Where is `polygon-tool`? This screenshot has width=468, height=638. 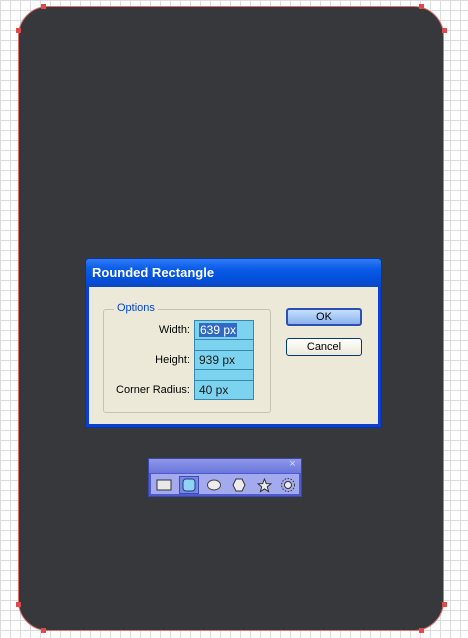
polygon-tool is located at coordinates (239, 485).